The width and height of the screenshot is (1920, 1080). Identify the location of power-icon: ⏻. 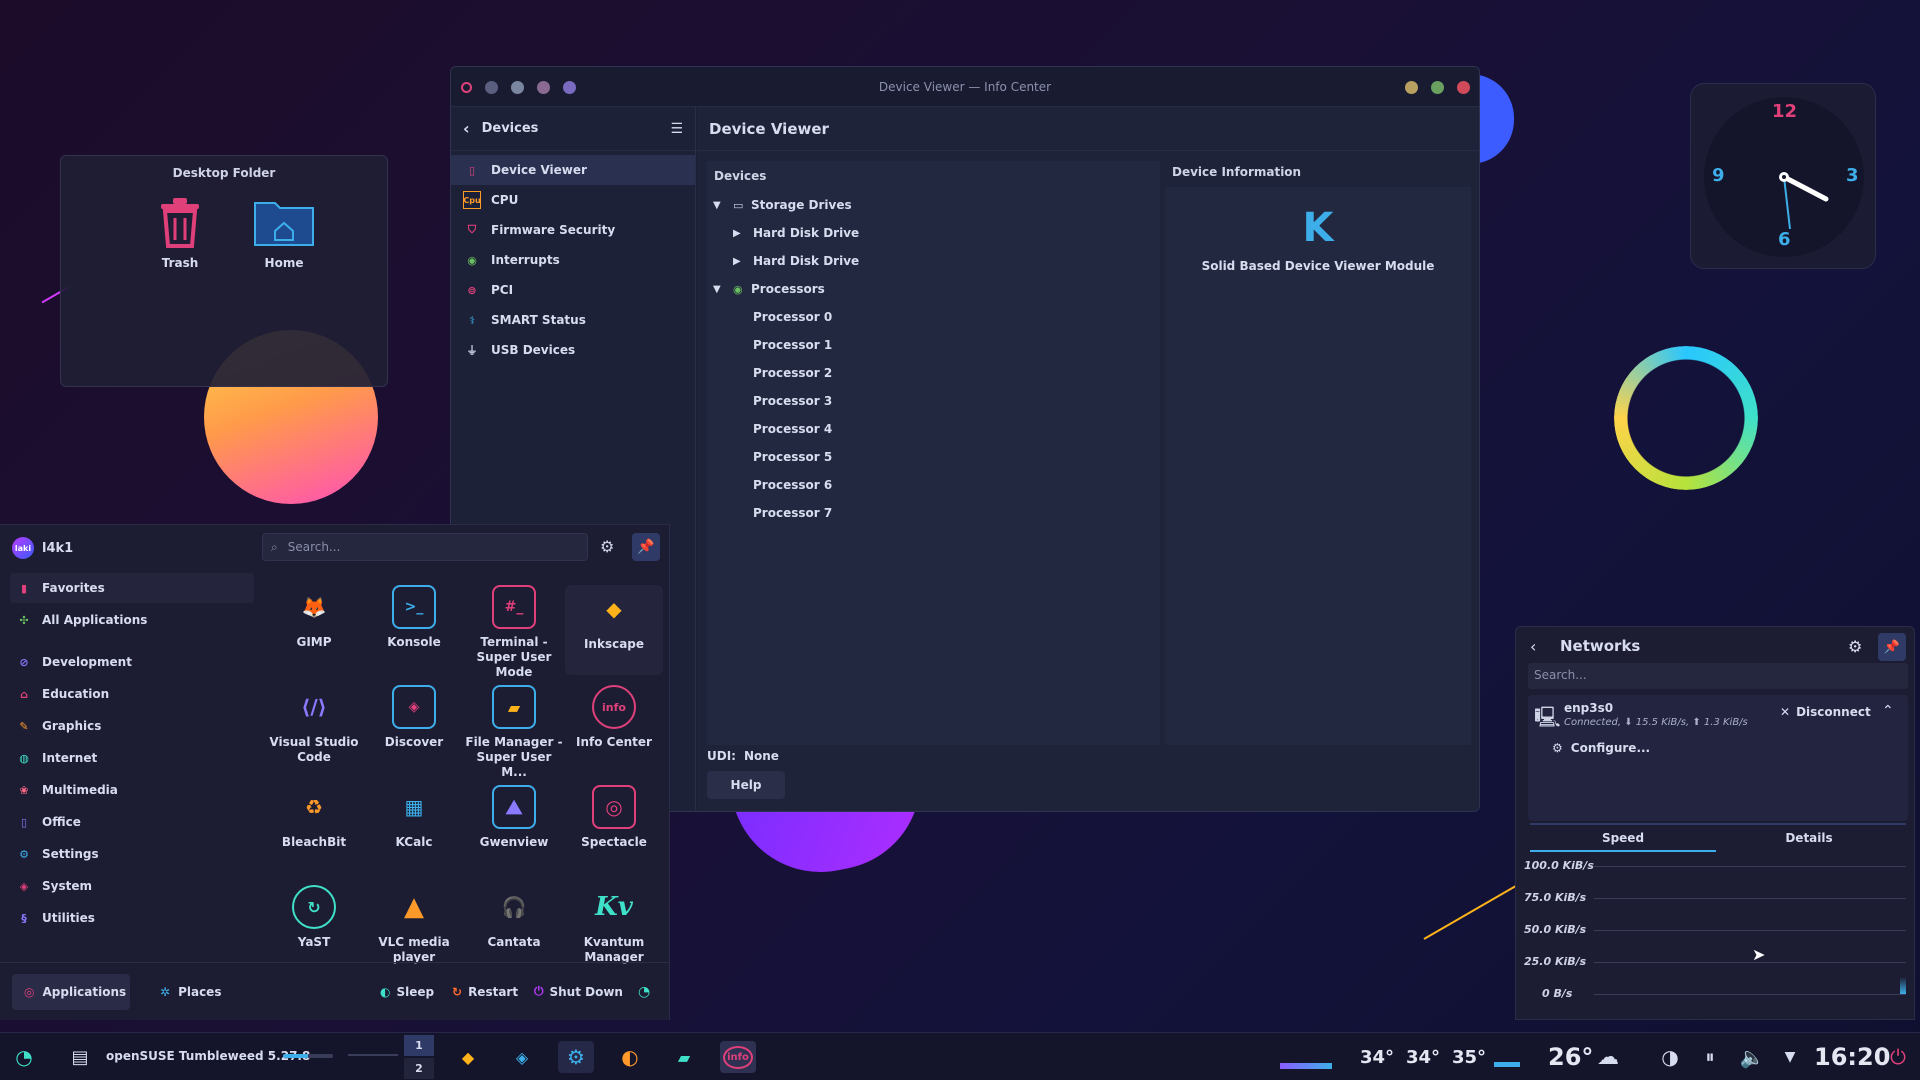
(1898, 1057).